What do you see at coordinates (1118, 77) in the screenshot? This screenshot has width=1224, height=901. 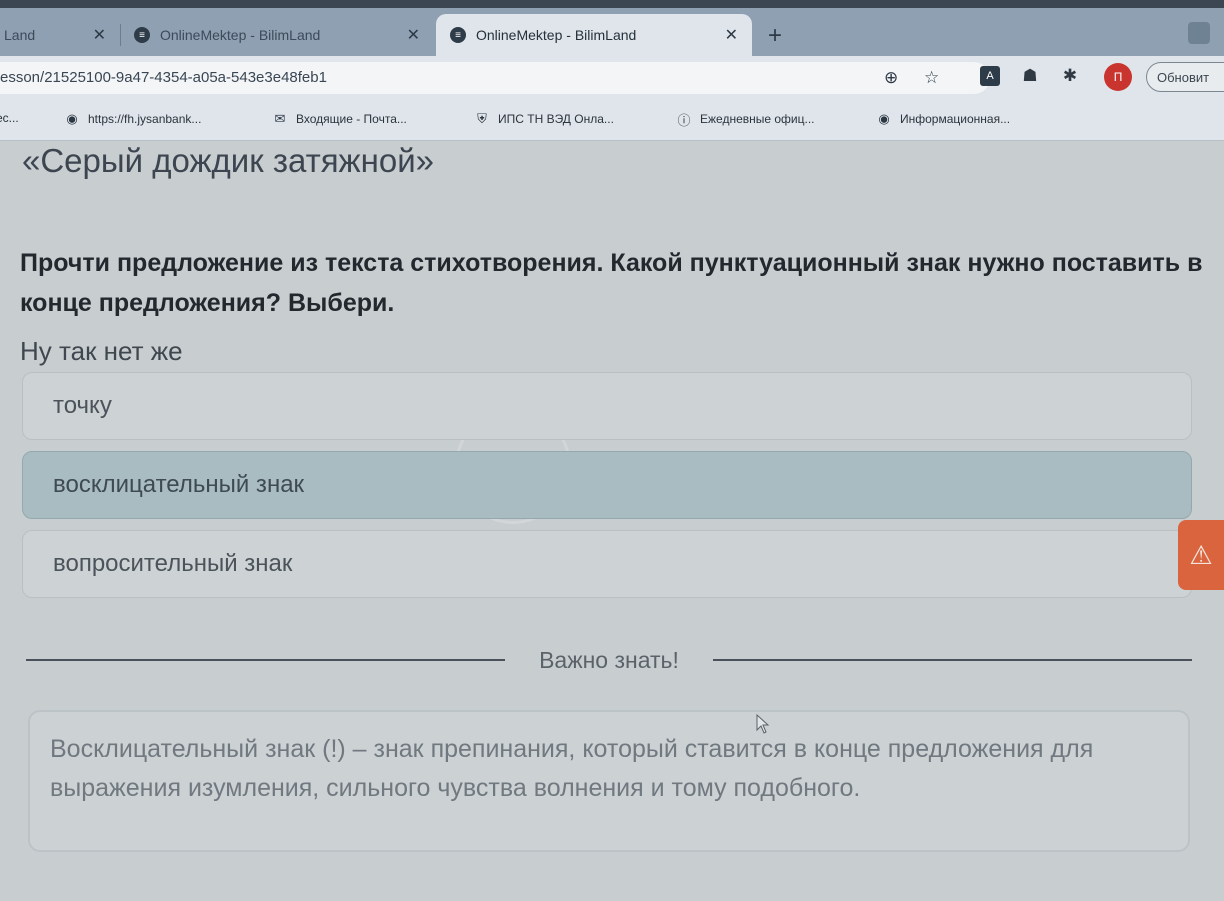 I see `profile-avatar: П` at bounding box center [1118, 77].